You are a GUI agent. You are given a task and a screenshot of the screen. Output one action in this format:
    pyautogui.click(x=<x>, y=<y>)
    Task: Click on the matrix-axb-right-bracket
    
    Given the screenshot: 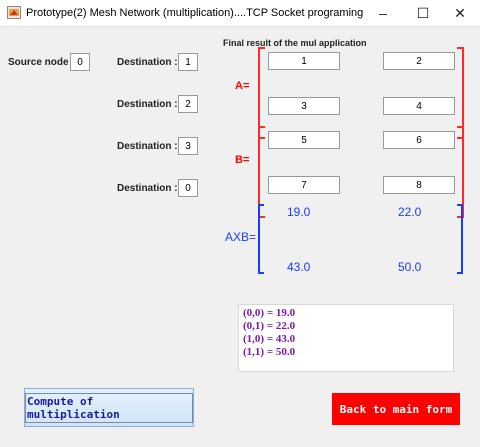 What is the action you would take?
    pyautogui.click(x=460, y=239)
    